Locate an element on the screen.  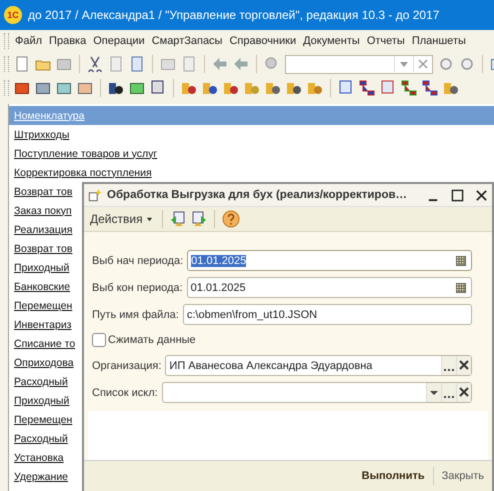
menu-item: Справочники is located at coordinates (263, 41).